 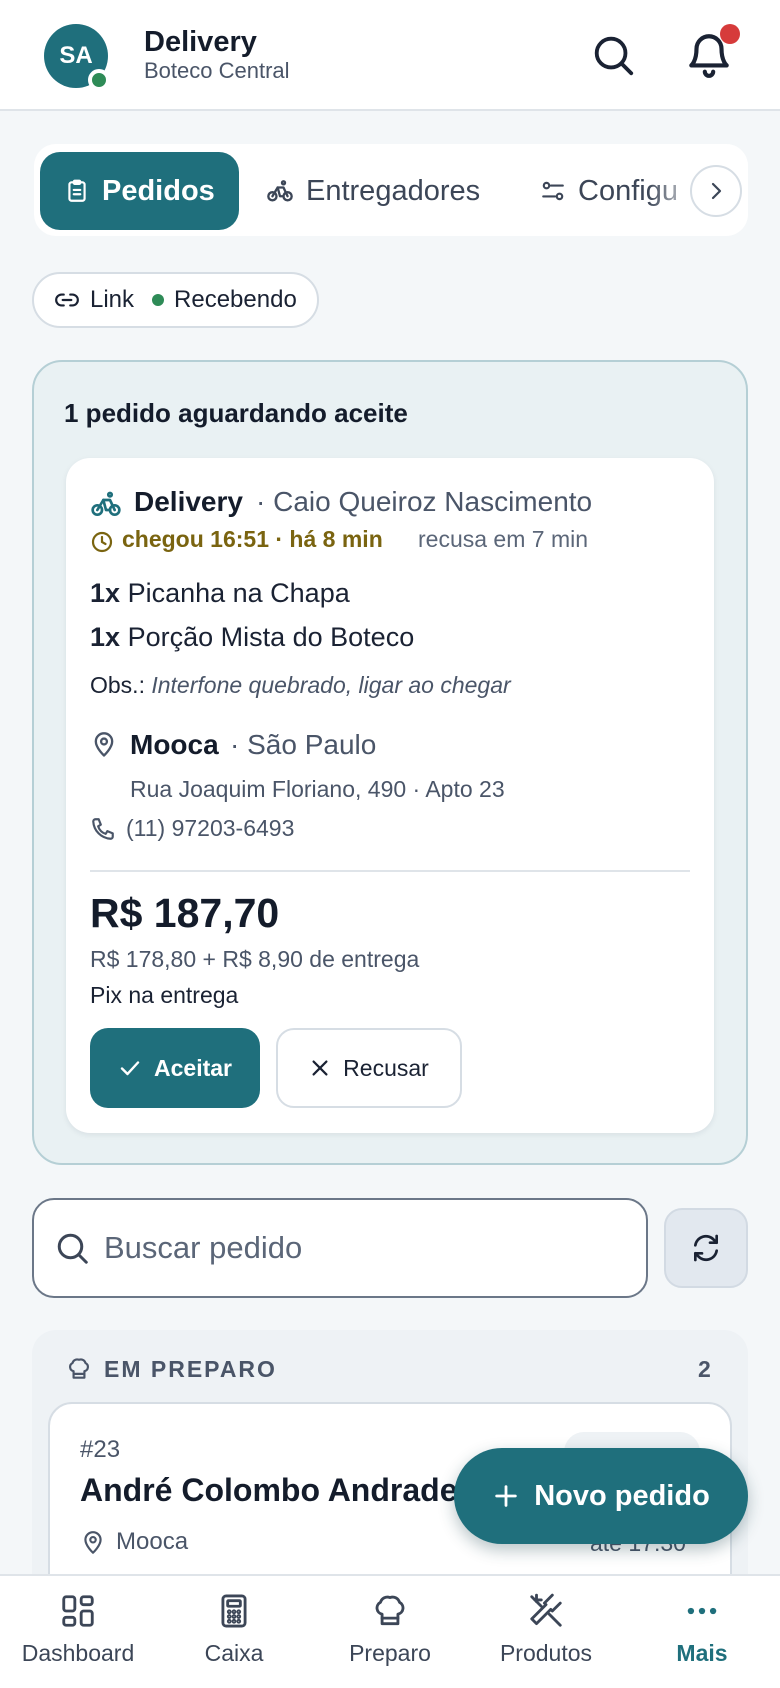 I want to click on neighborhood: Mooca, so click(x=174, y=744).